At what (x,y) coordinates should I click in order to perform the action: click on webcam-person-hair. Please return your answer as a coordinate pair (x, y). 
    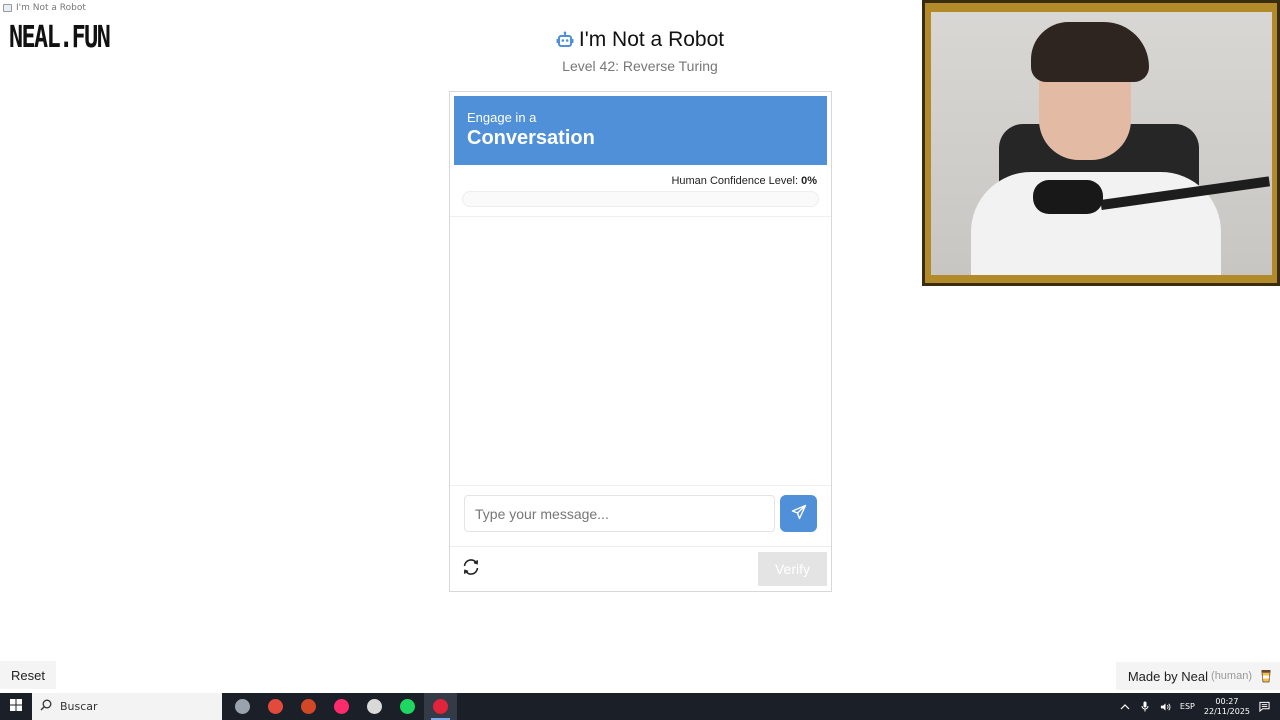
    Looking at the image, I should click on (1090, 52).